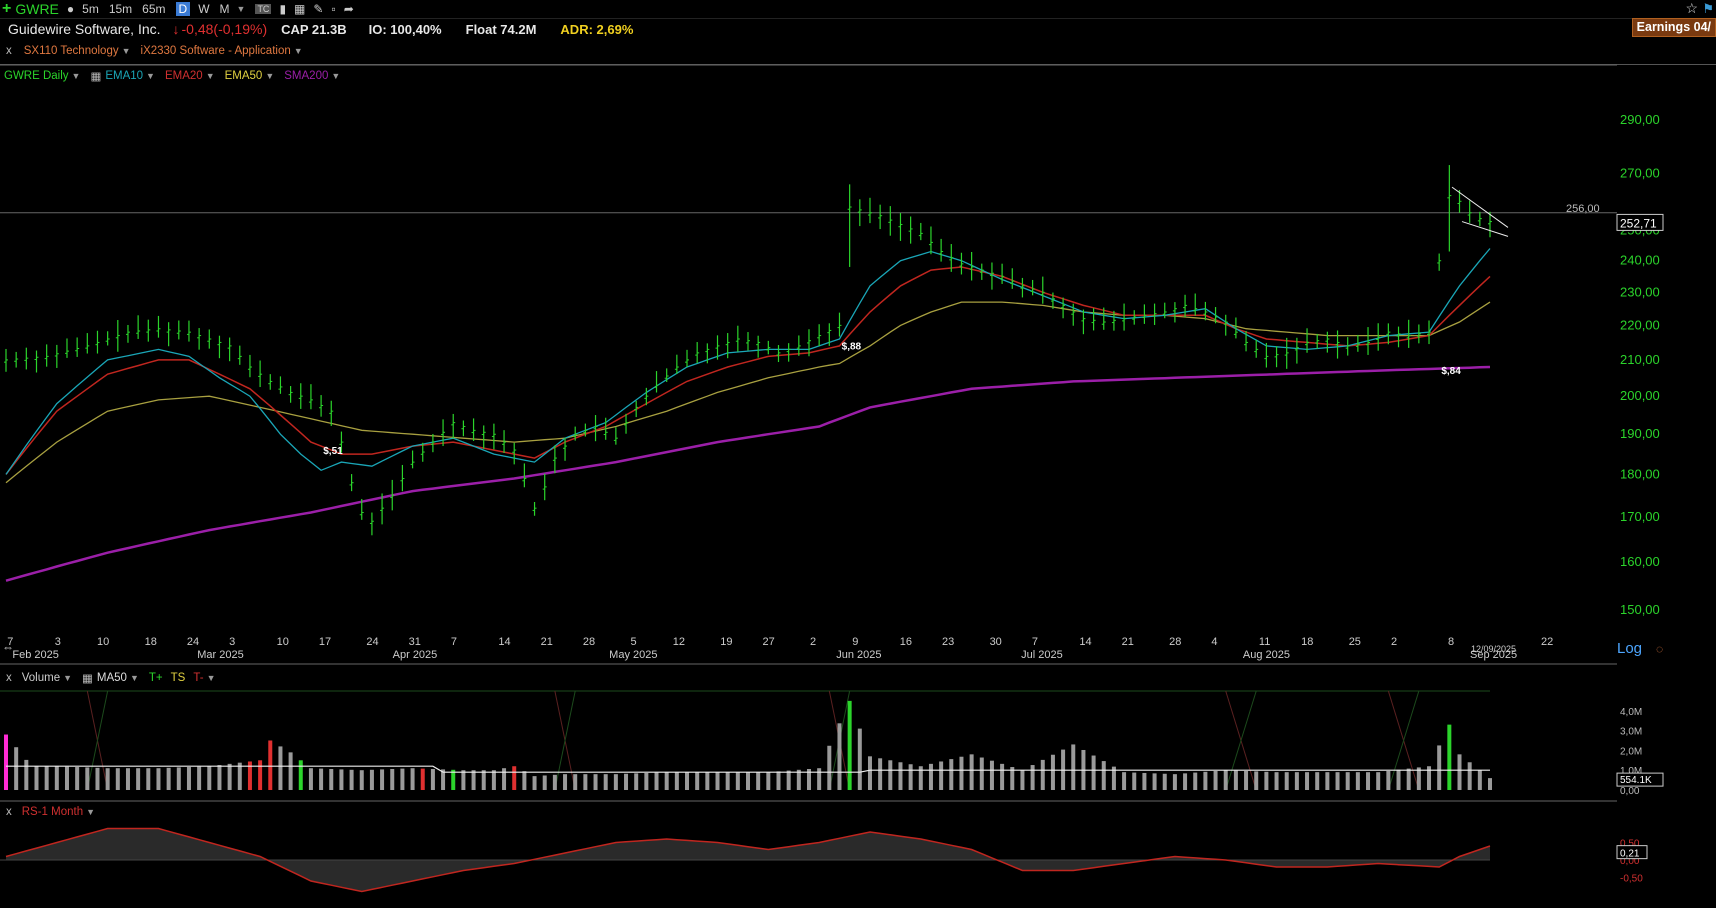  What do you see at coordinates (220, 655) in the screenshot?
I see `month-label: Mar 2025` at bounding box center [220, 655].